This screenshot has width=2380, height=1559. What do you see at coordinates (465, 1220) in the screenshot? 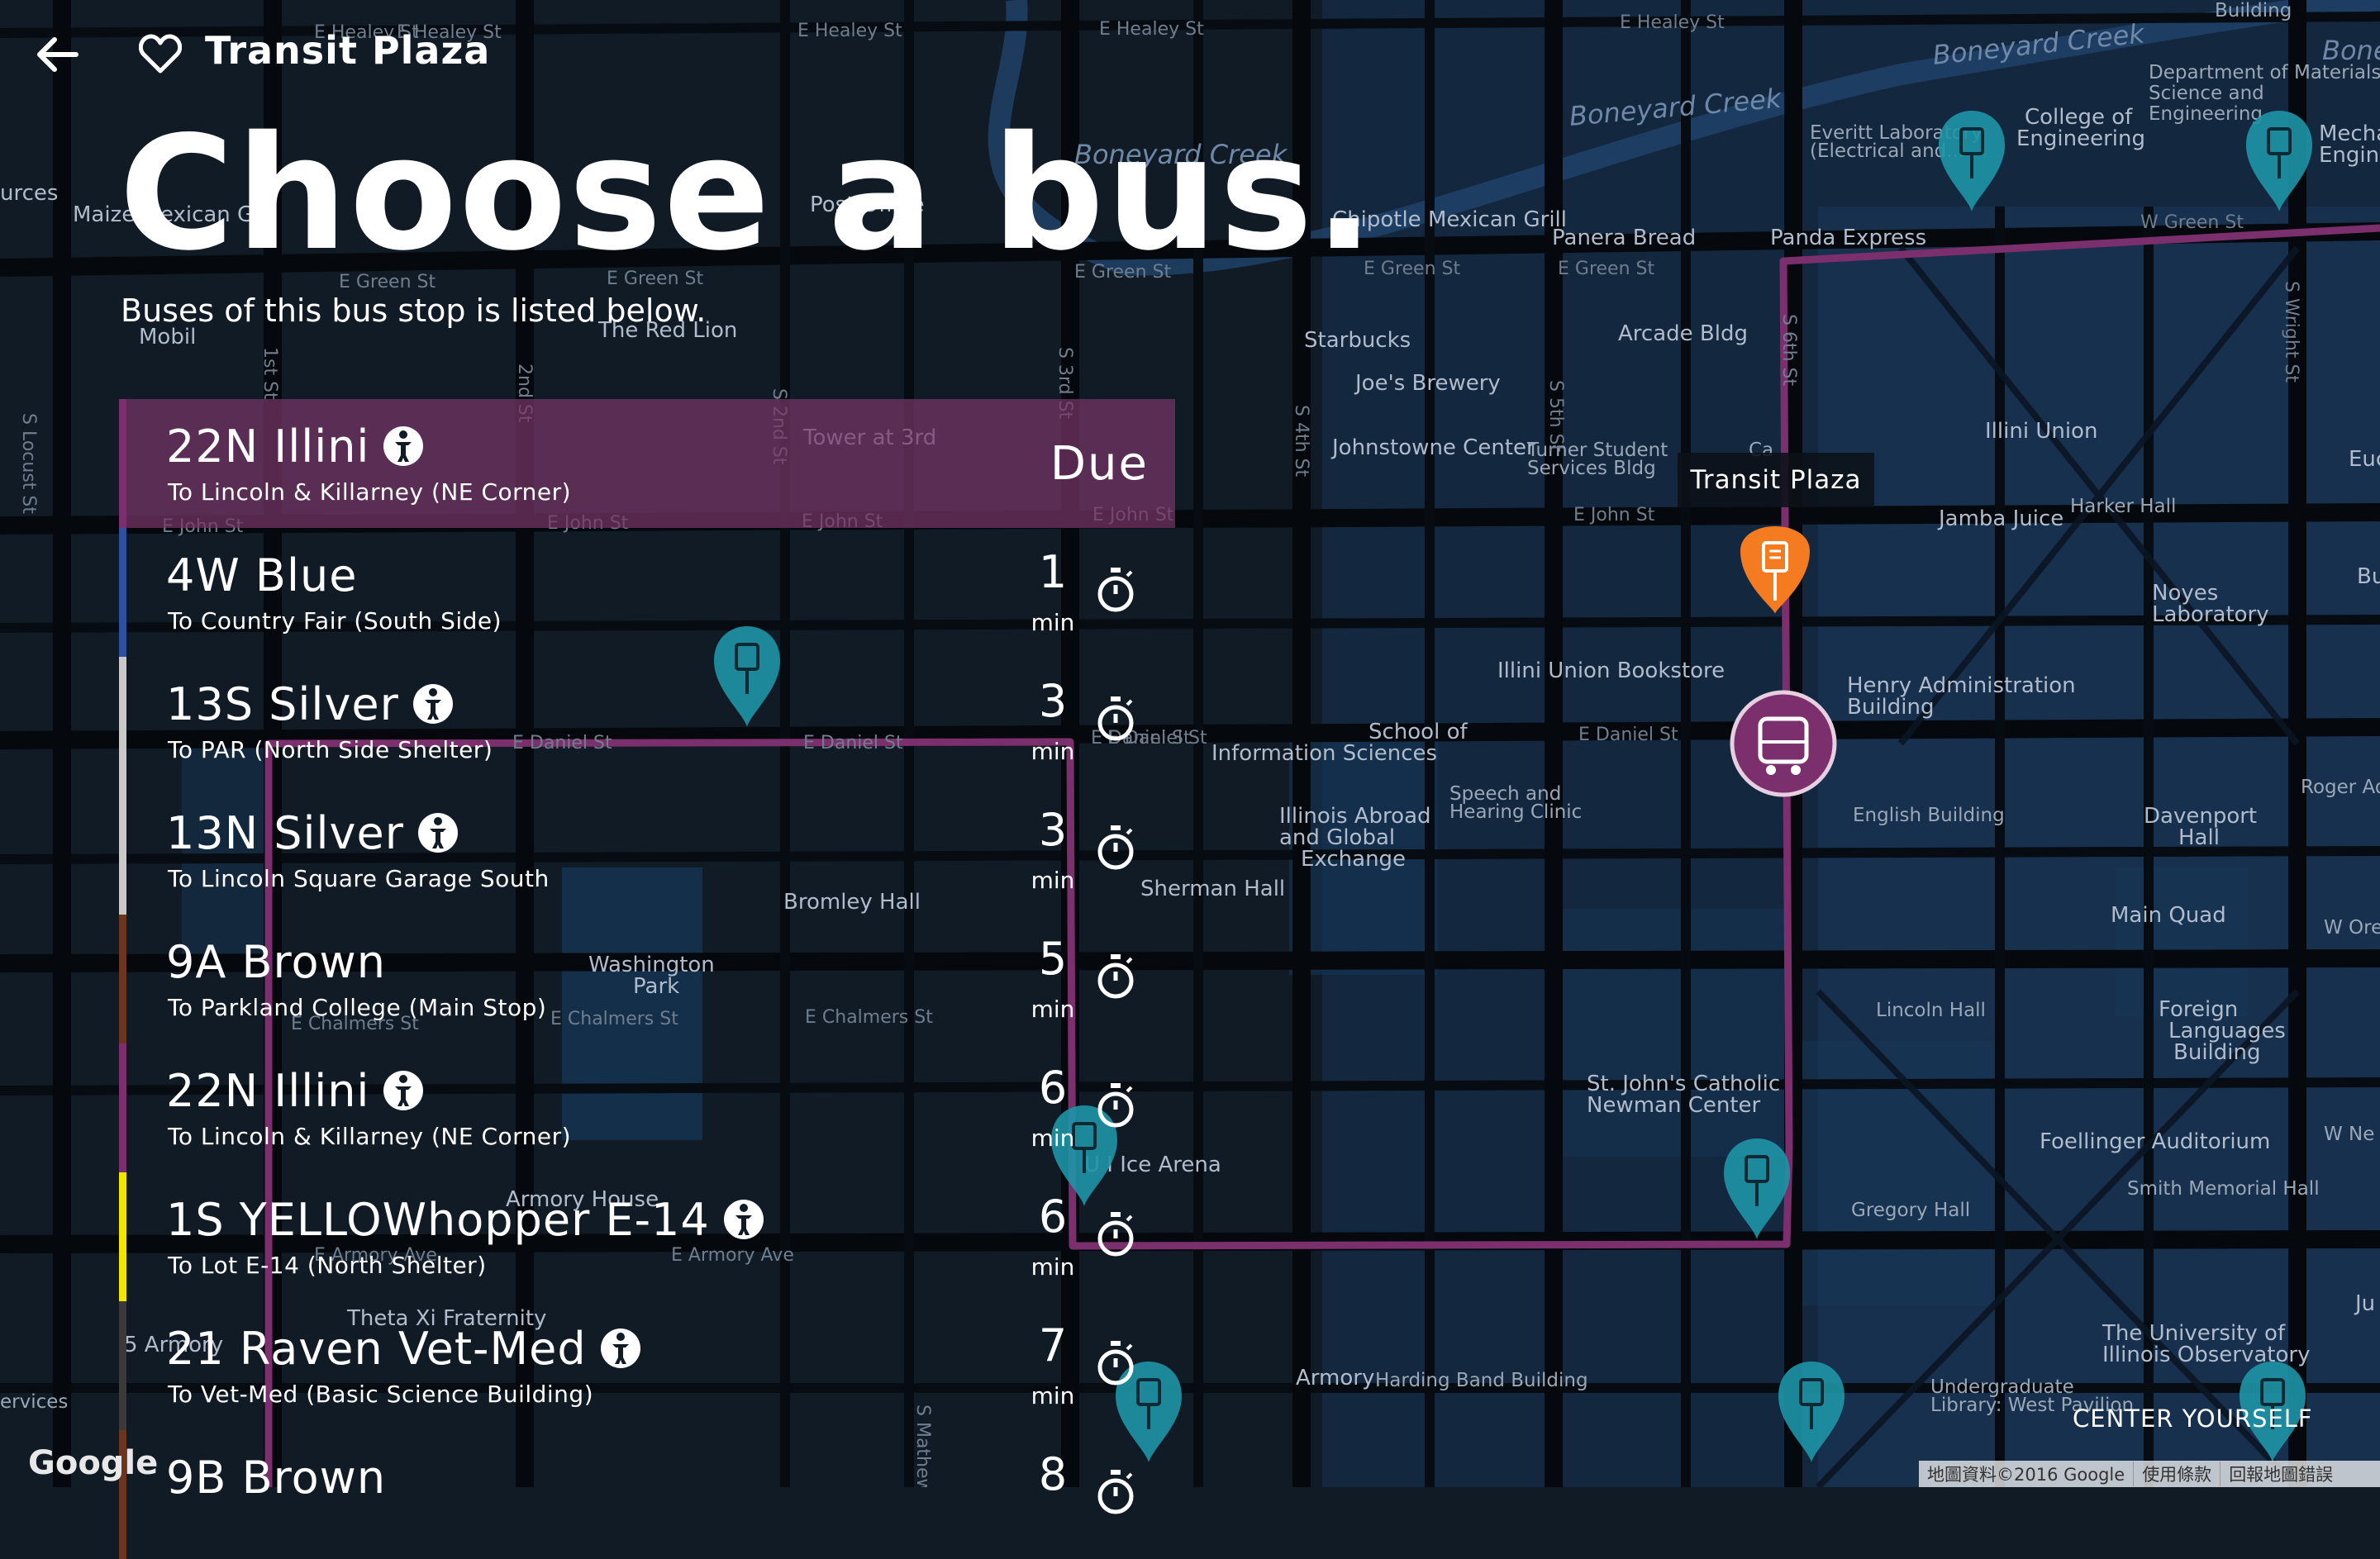
I see `bus-route-name: 1S YELLOWhopper E-14` at bounding box center [465, 1220].